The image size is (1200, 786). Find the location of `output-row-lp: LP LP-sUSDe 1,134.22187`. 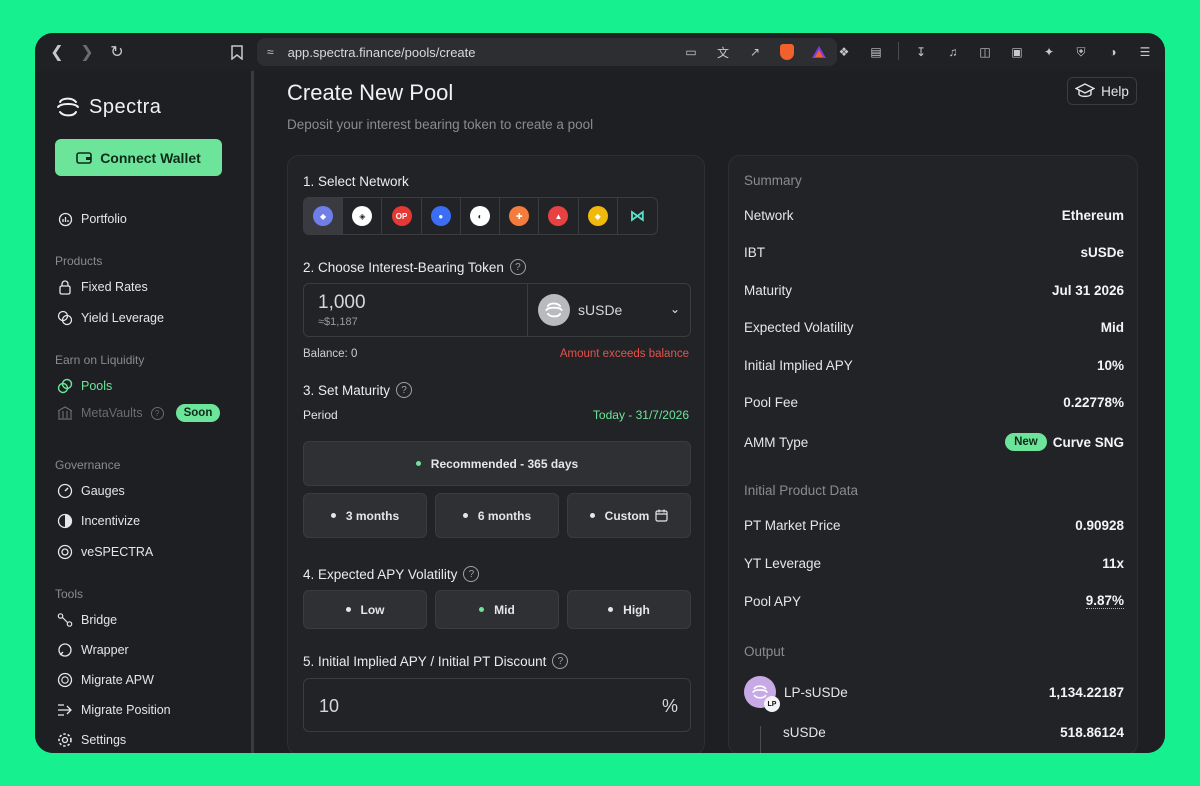

output-row-lp: LP LP-sUSDe 1,134.22187 is located at coordinates (934, 694).